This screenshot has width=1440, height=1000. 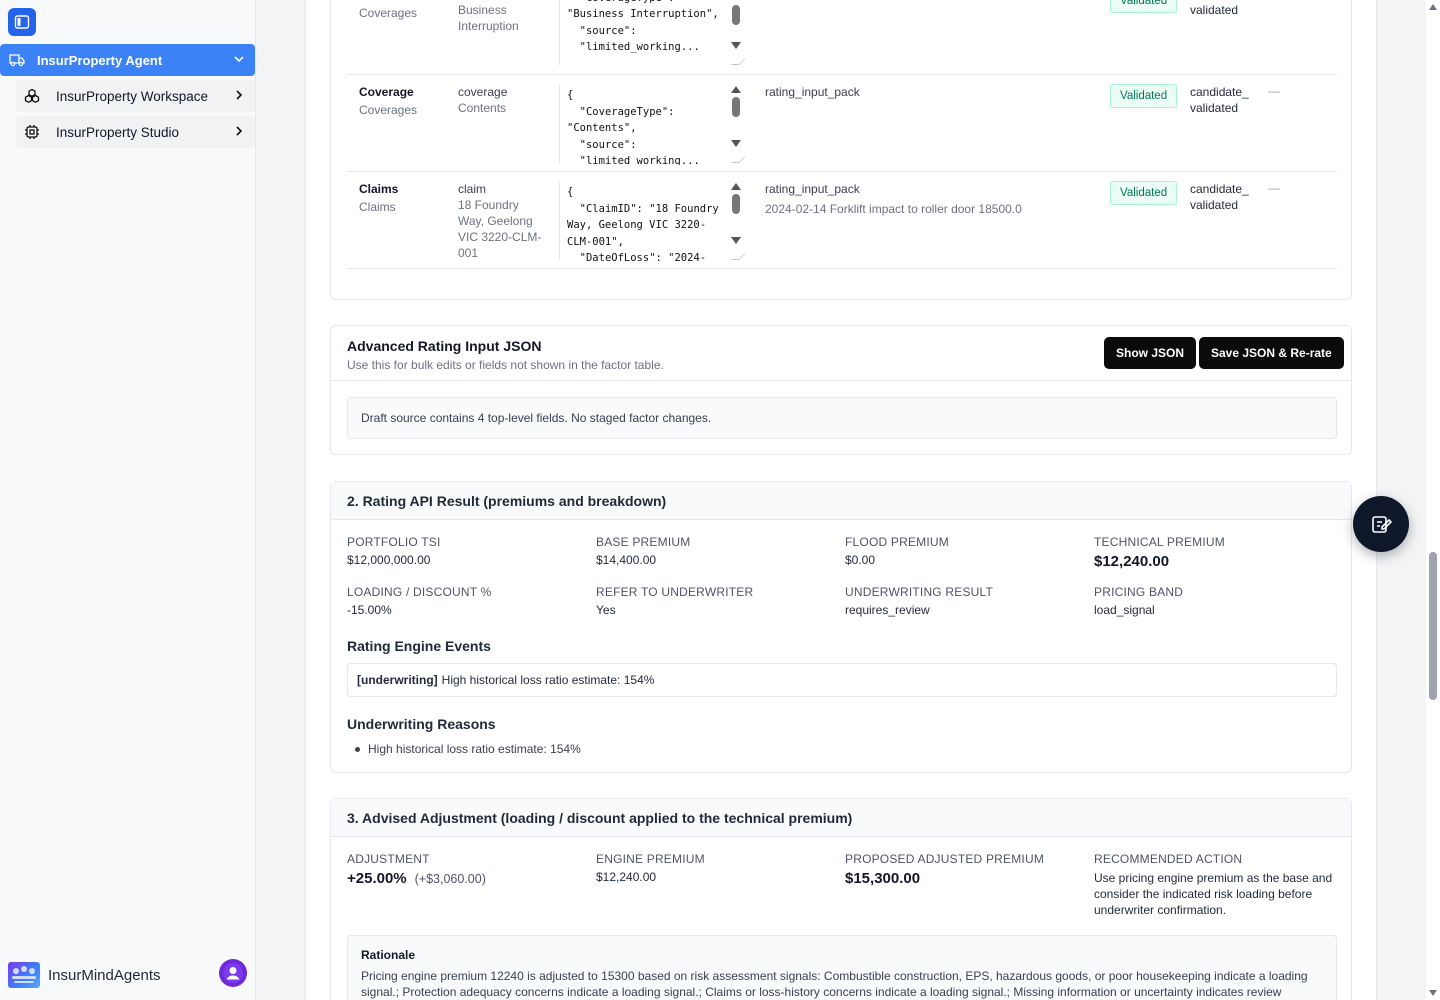 I want to click on sidebar-item-label: InsurProperty Agent, so click(x=100, y=60).